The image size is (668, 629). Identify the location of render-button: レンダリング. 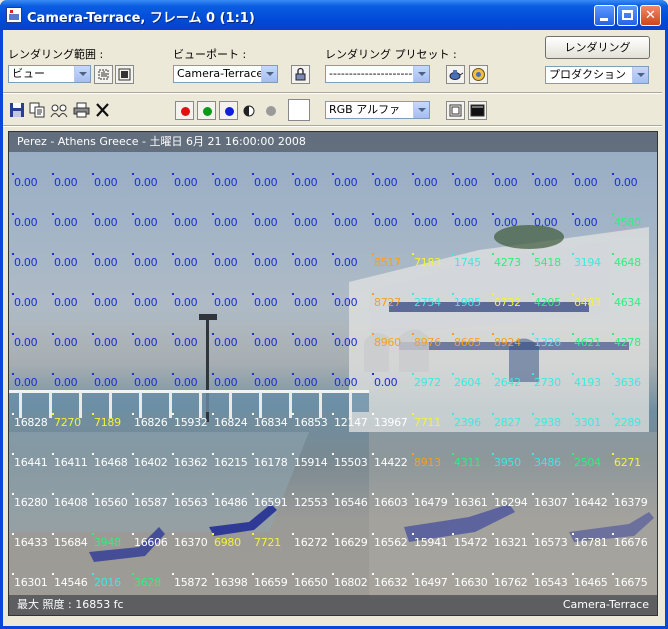
(597, 47).